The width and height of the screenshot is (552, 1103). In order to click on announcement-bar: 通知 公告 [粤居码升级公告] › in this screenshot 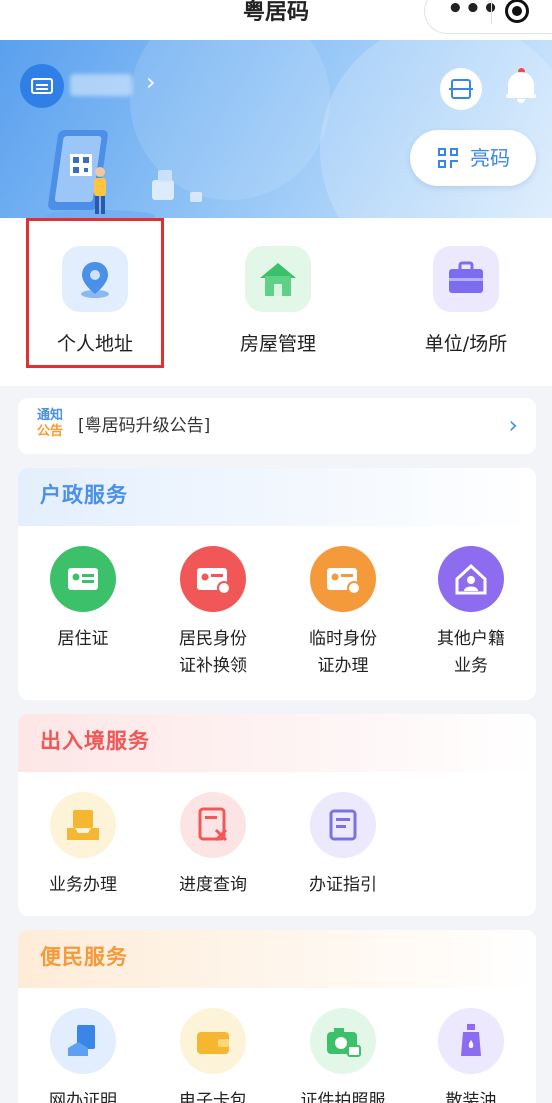, I will do `click(277, 426)`.